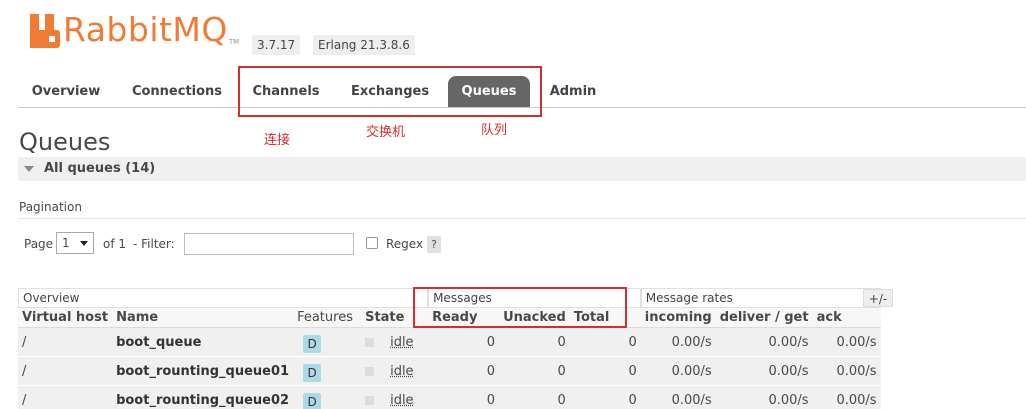 The height and width of the screenshot is (409, 1026). Describe the element at coordinates (405, 244) in the screenshot. I see `regex-label: Regex` at that location.